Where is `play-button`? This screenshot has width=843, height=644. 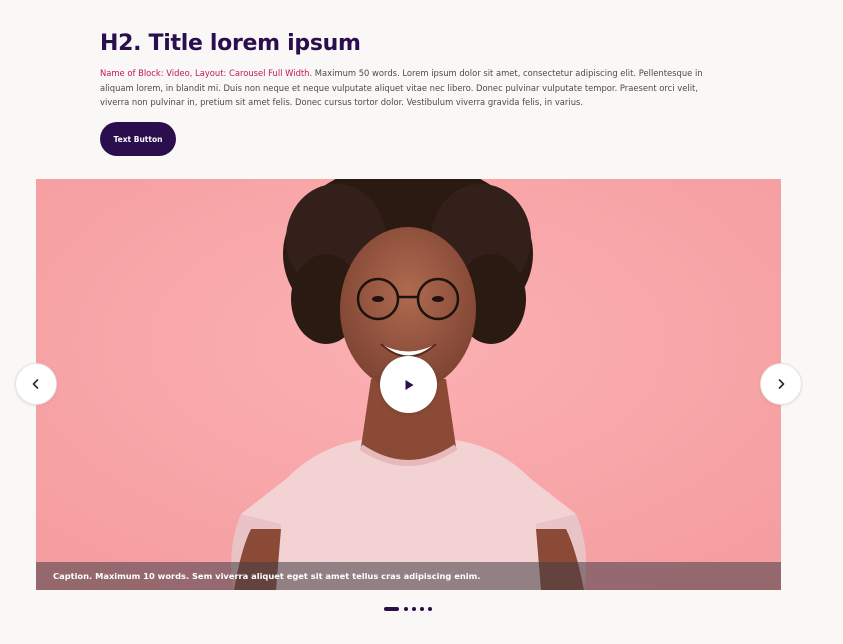 play-button is located at coordinates (408, 384).